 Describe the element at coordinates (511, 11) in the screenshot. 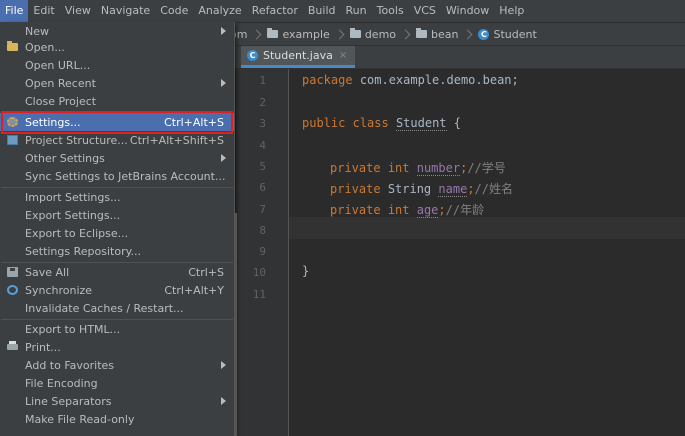

I see `menu-help: Help` at that location.